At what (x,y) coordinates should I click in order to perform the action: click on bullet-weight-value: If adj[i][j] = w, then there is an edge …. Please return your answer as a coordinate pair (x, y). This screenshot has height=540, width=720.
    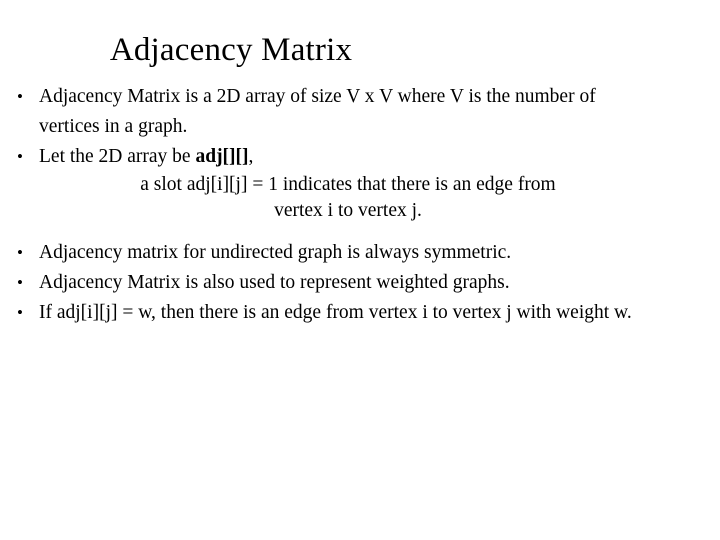
    Looking at the image, I should click on (336, 313).